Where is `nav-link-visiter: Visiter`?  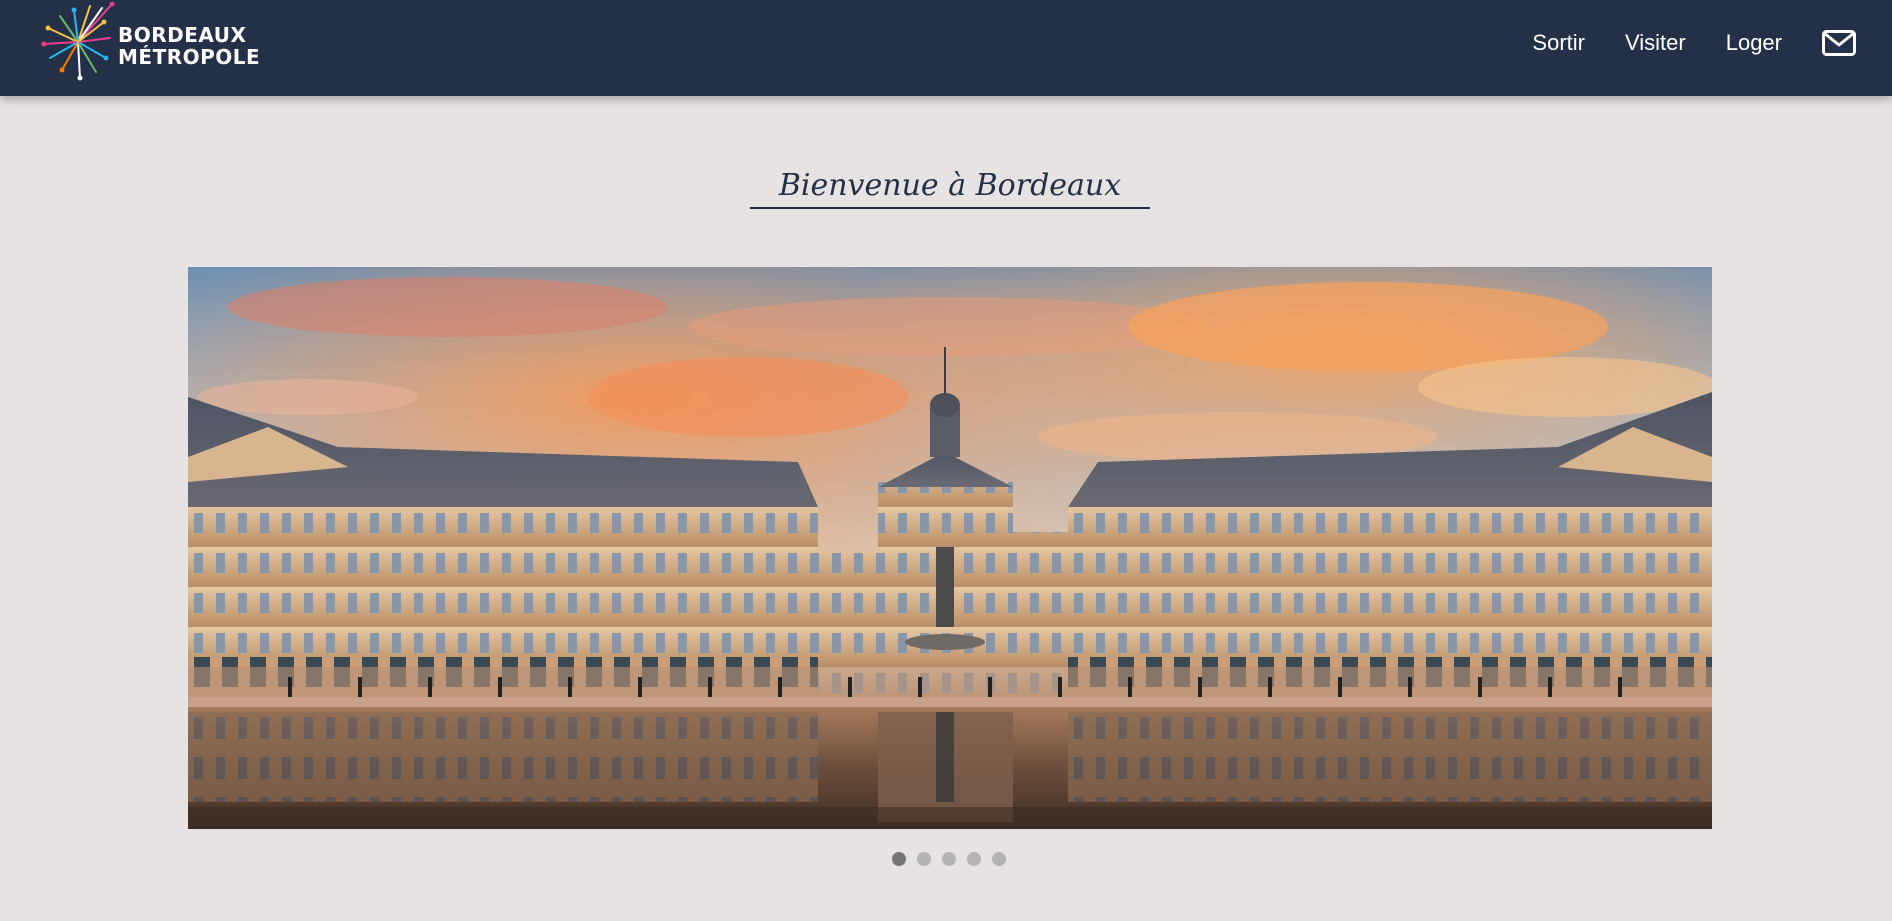
nav-link-visiter: Visiter is located at coordinates (1655, 43).